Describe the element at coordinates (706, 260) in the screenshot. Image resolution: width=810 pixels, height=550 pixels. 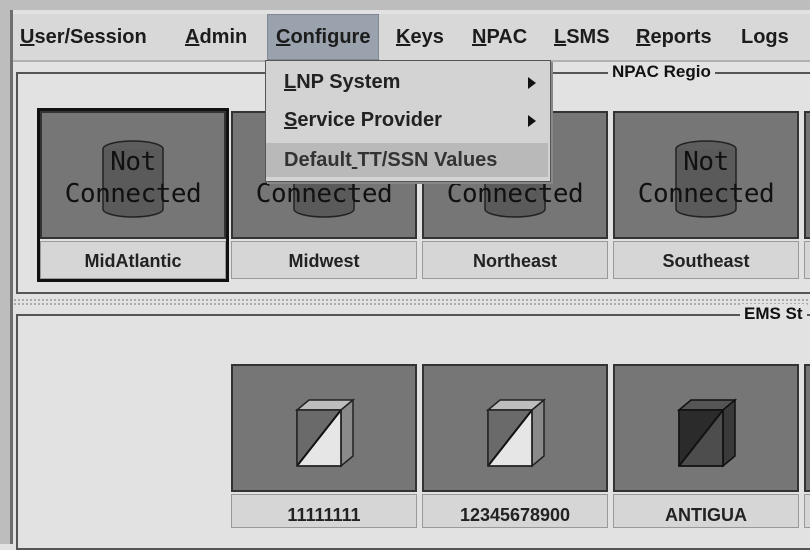
I see `tile-label: Southeast` at that location.